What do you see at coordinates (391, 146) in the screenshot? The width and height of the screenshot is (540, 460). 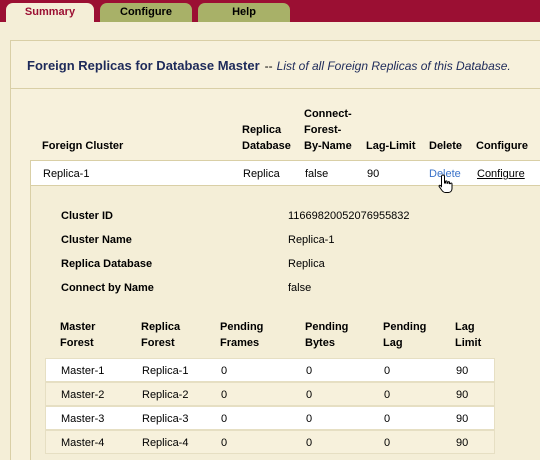 I see `header-lag-limit: Lag-Limit` at bounding box center [391, 146].